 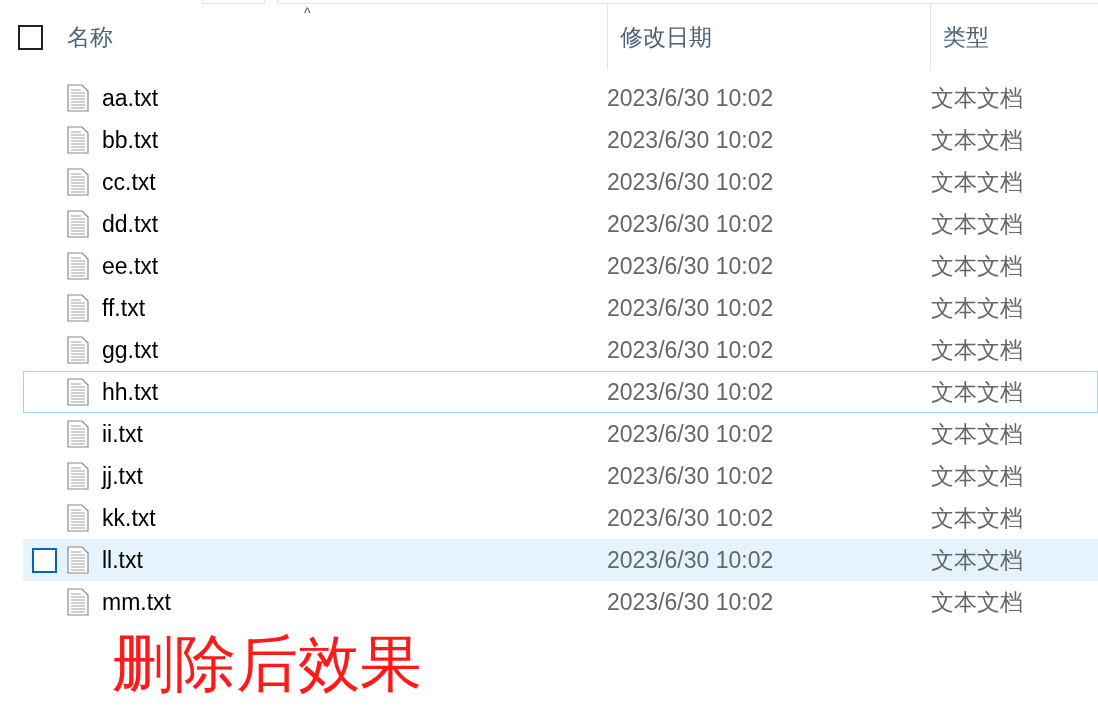 I want to click on caption: 删除后效果, so click(x=267, y=663).